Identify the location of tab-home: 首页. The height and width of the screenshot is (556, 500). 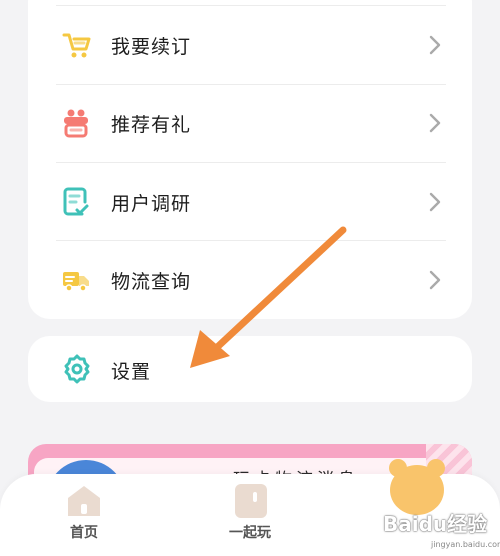
(84, 515).